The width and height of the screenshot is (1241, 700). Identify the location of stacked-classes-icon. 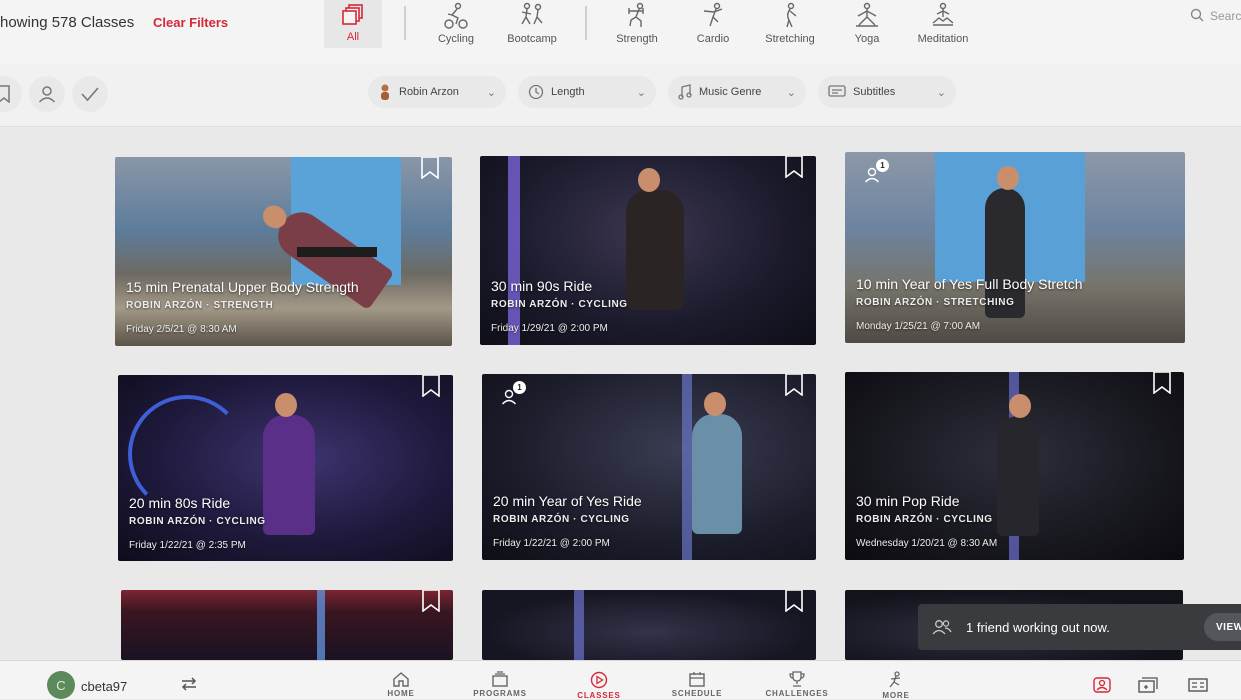
(1148, 685).